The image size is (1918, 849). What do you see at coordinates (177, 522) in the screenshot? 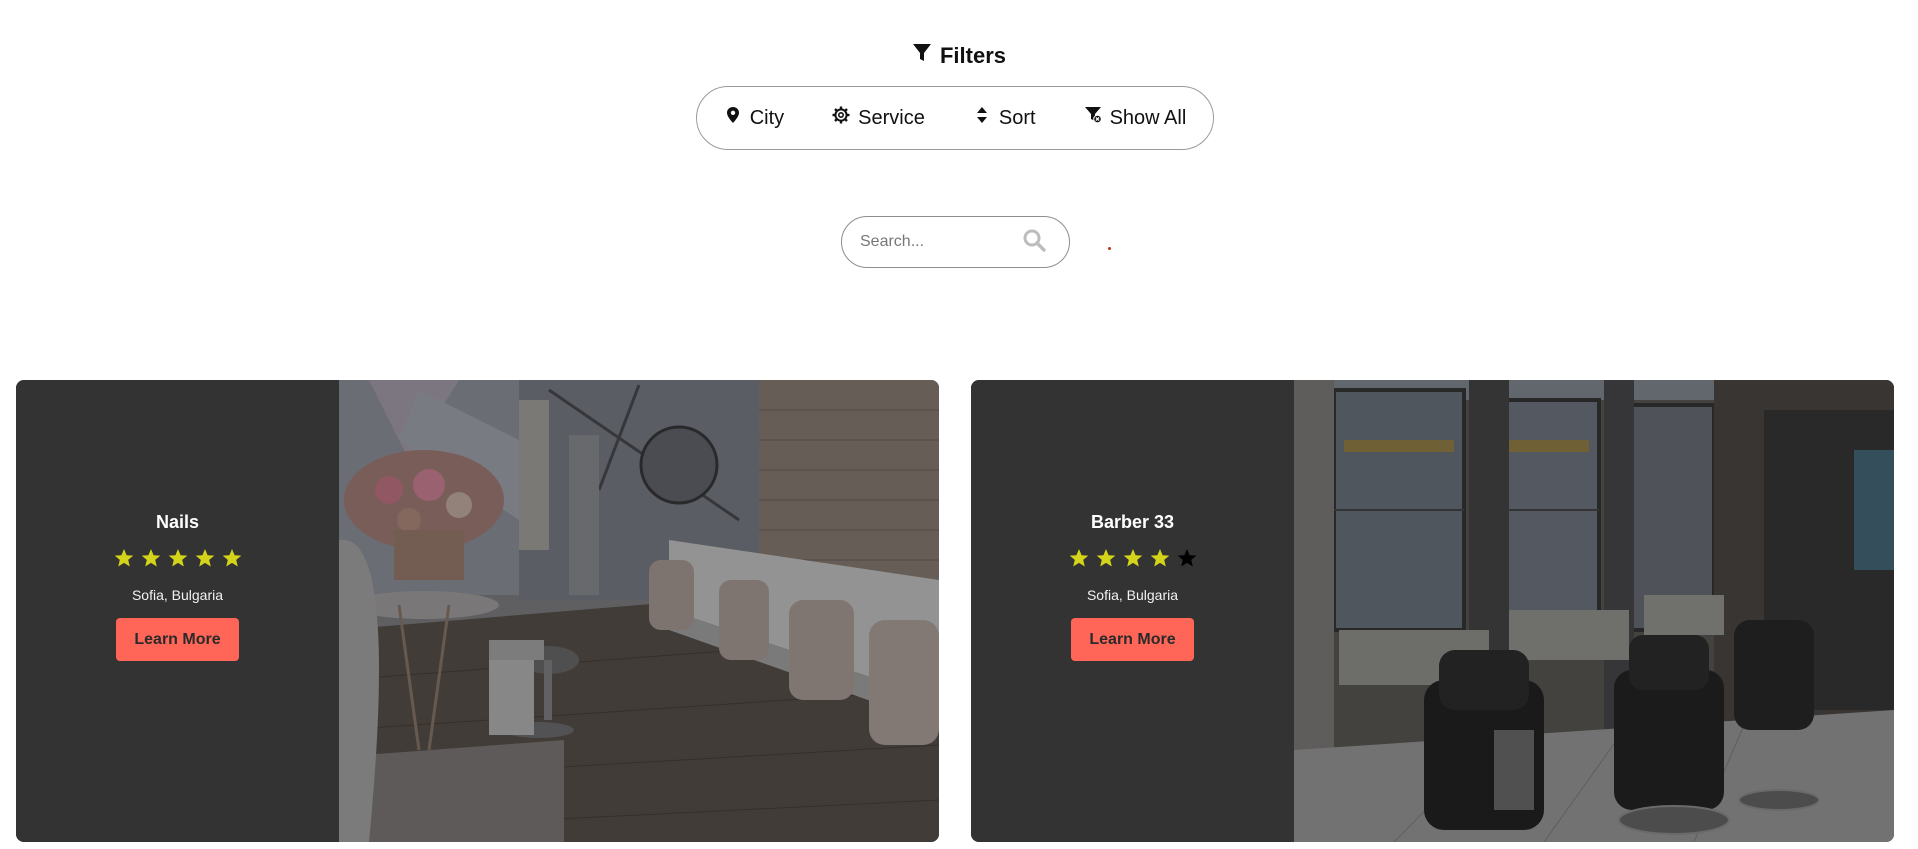
I see `salon-title: Nails` at bounding box center [177, 522].